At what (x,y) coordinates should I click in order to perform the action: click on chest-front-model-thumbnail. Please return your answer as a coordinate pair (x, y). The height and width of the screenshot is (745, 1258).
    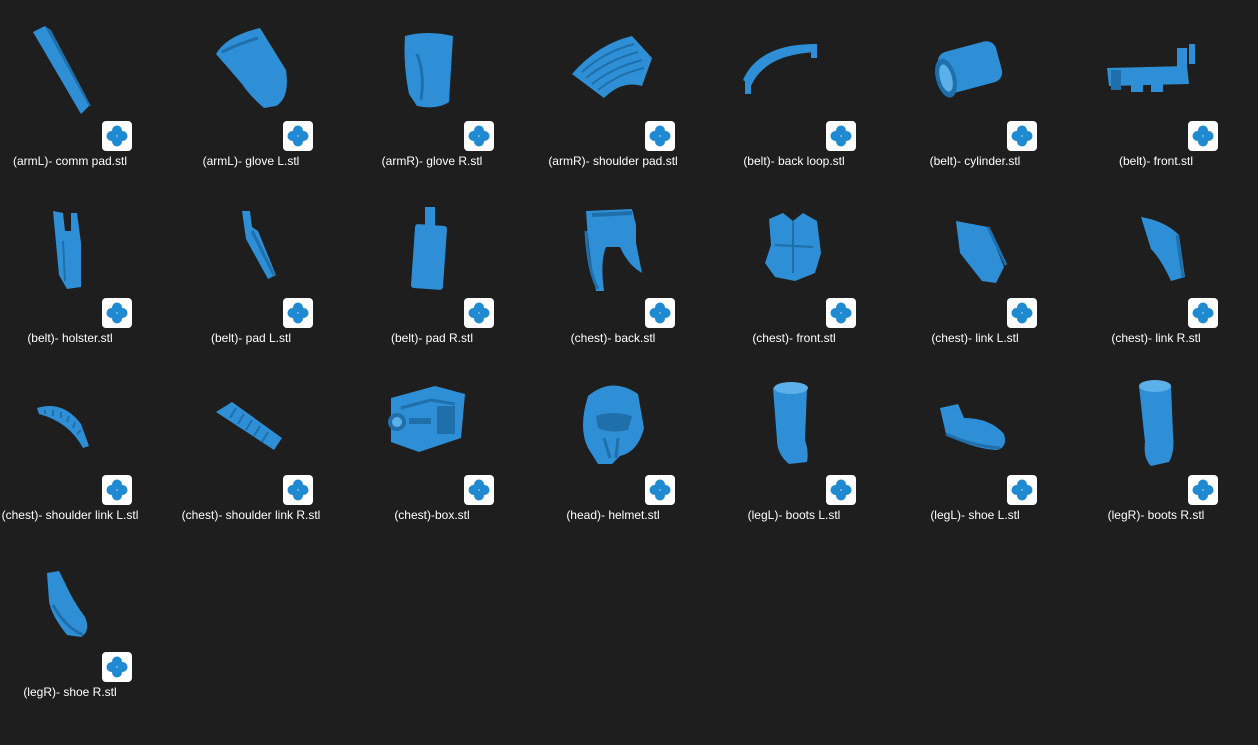
    Looking at the image, I should click on (794, 243).